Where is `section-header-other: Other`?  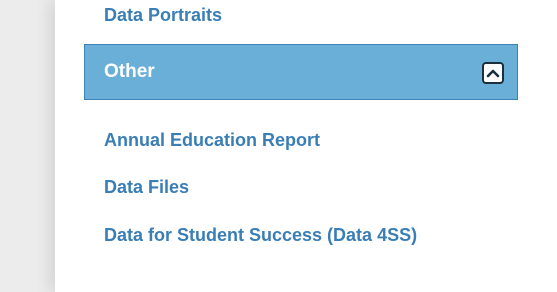
section-header-other: Other is located at coordinates (301, 72).